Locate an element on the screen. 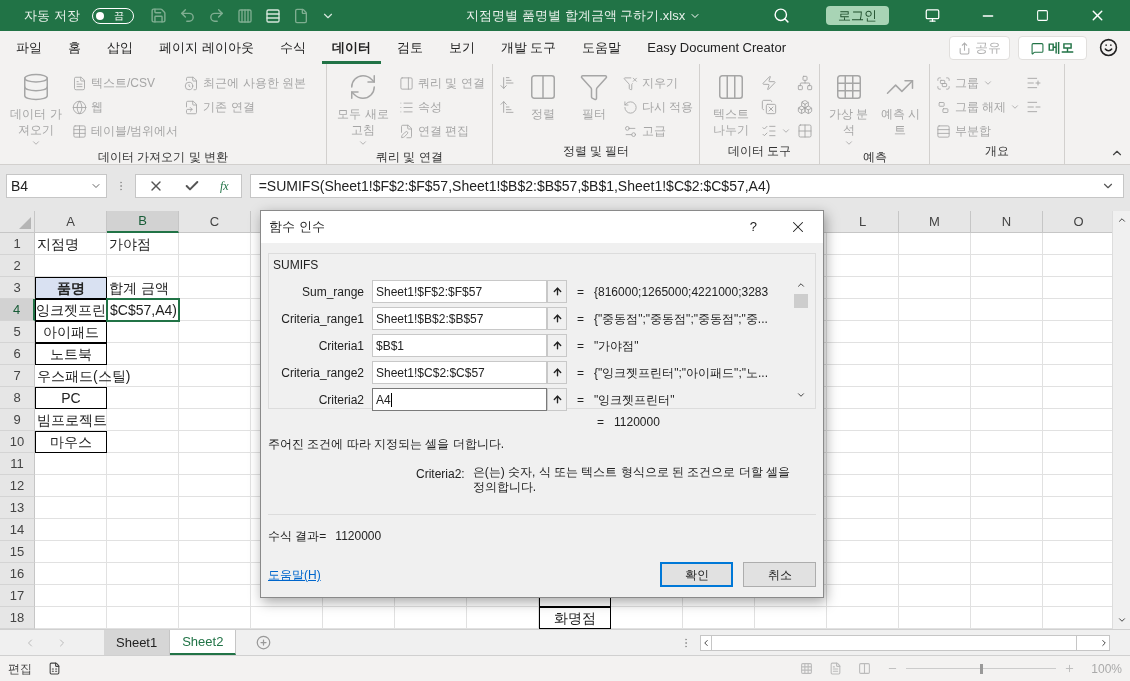 The height and width of the screenshot is (681, 1130). row-header: 15 is located at coordinates (17, 552).